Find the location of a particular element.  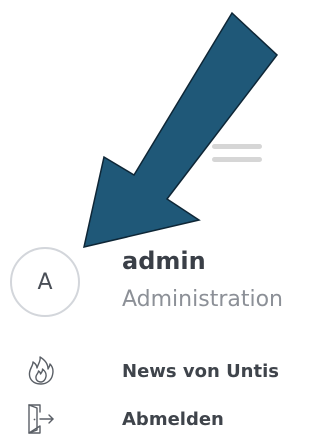

logout-door-icon is located at coordinates (41, 419).